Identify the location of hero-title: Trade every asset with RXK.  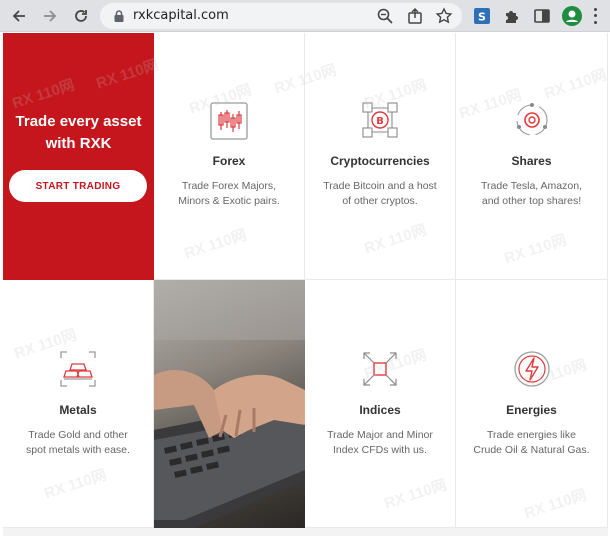
(78, 132).